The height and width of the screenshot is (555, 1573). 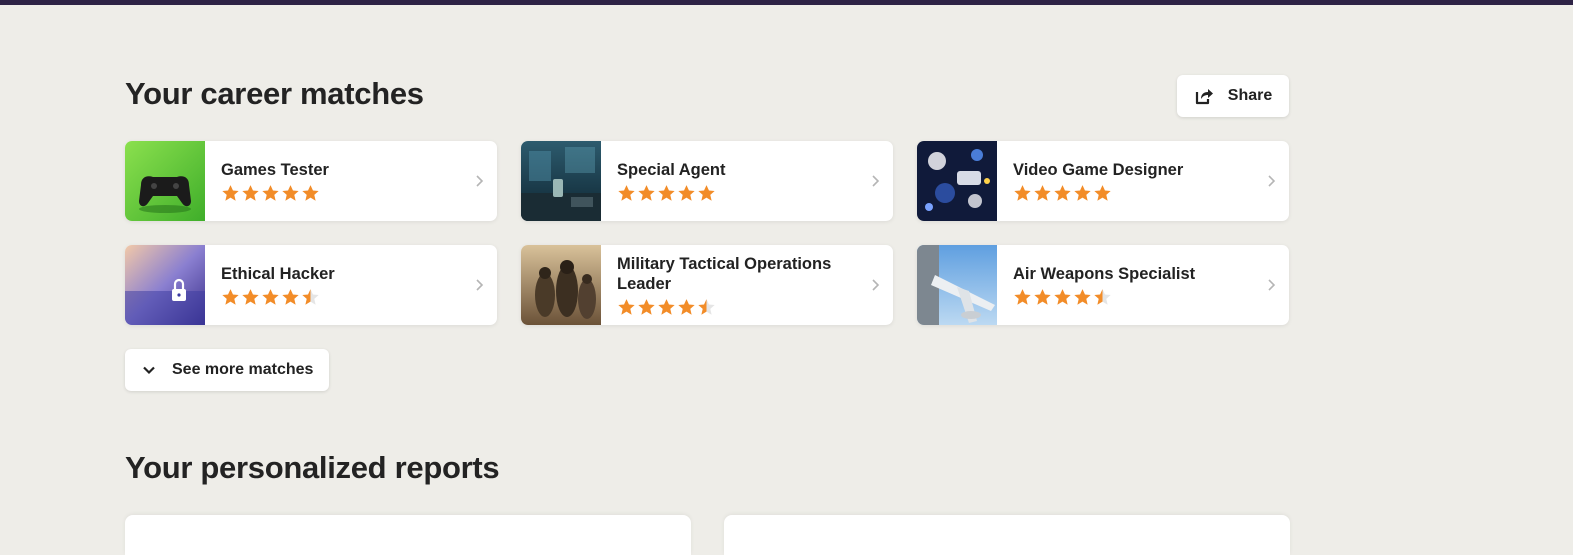 What do you see at coordinates (275, 169) in the screenshot?
I see `career-title: Games Tester` at bounding box center [275, 169].